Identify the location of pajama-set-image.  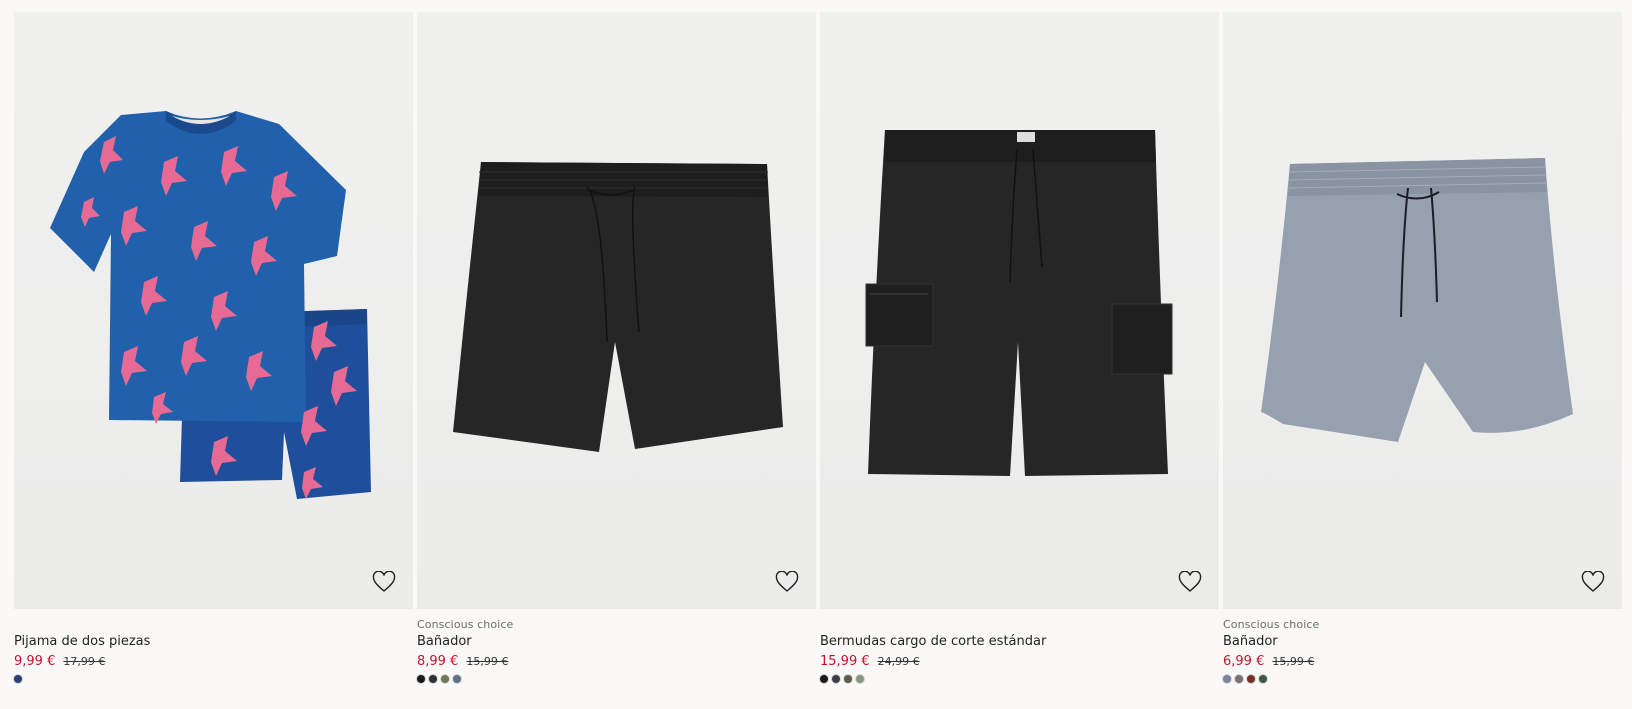
(210, 305).